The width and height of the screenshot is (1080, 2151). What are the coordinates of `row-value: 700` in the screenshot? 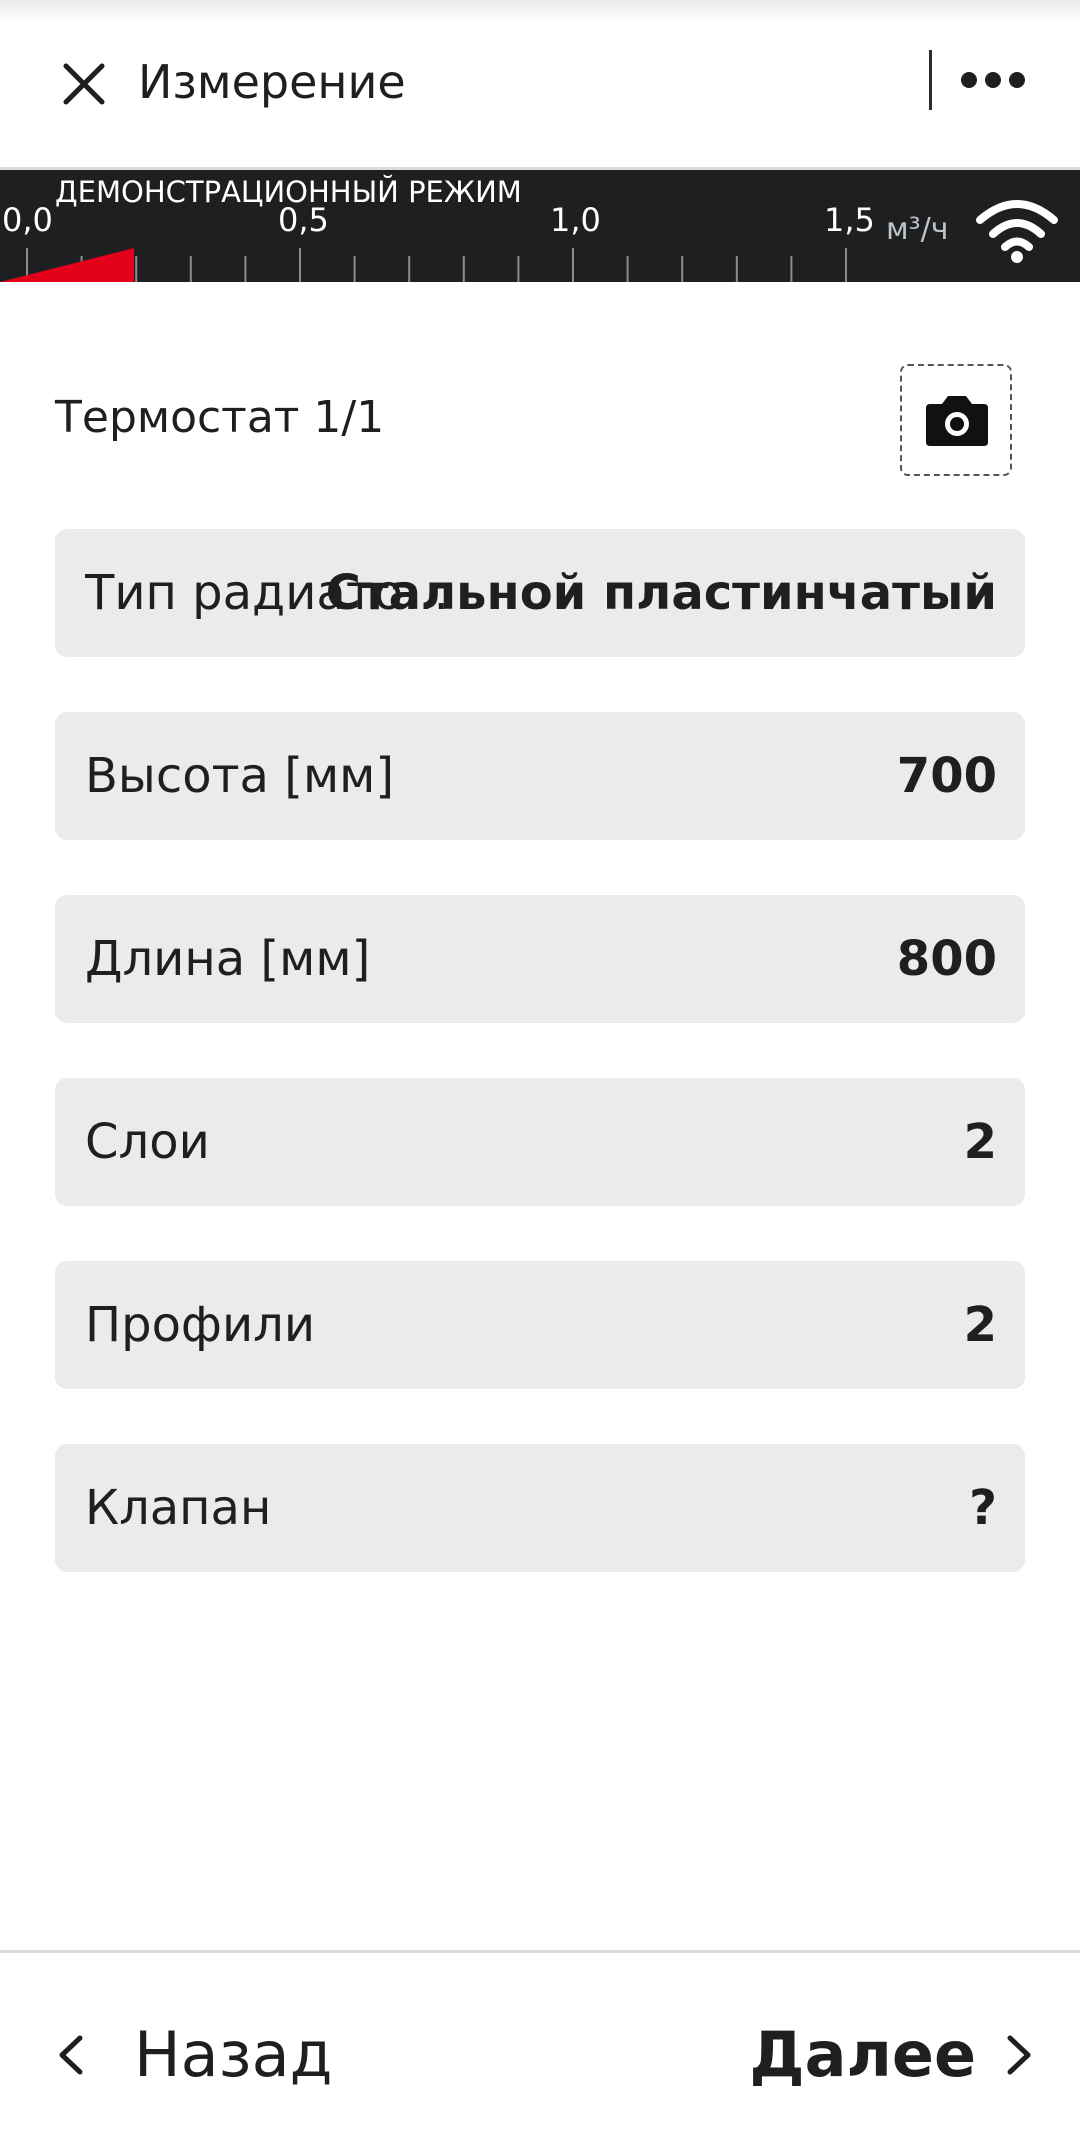 It's located at (946, 776).